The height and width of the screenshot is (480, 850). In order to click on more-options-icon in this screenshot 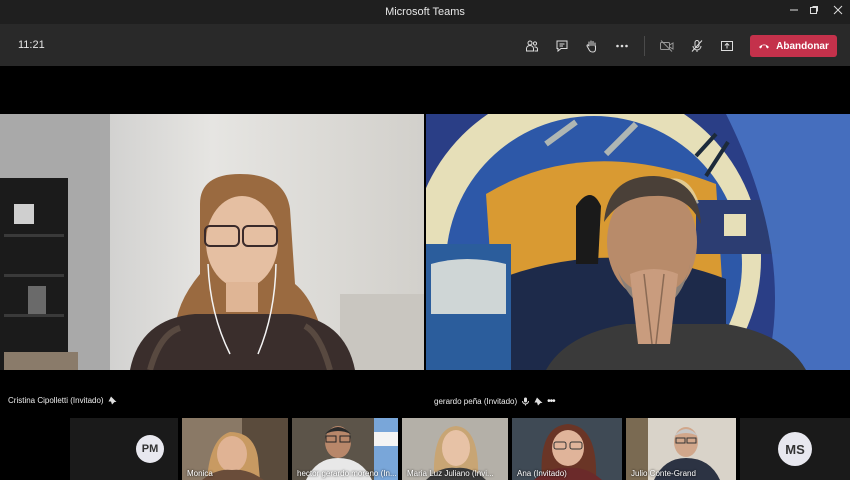, I will do `click(622, 46)`.